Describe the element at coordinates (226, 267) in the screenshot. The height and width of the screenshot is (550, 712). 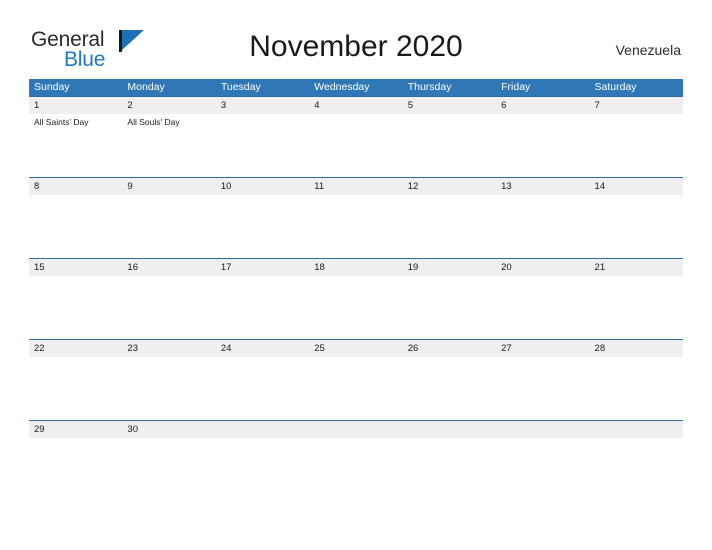
I see `day-number: 17` at that location.